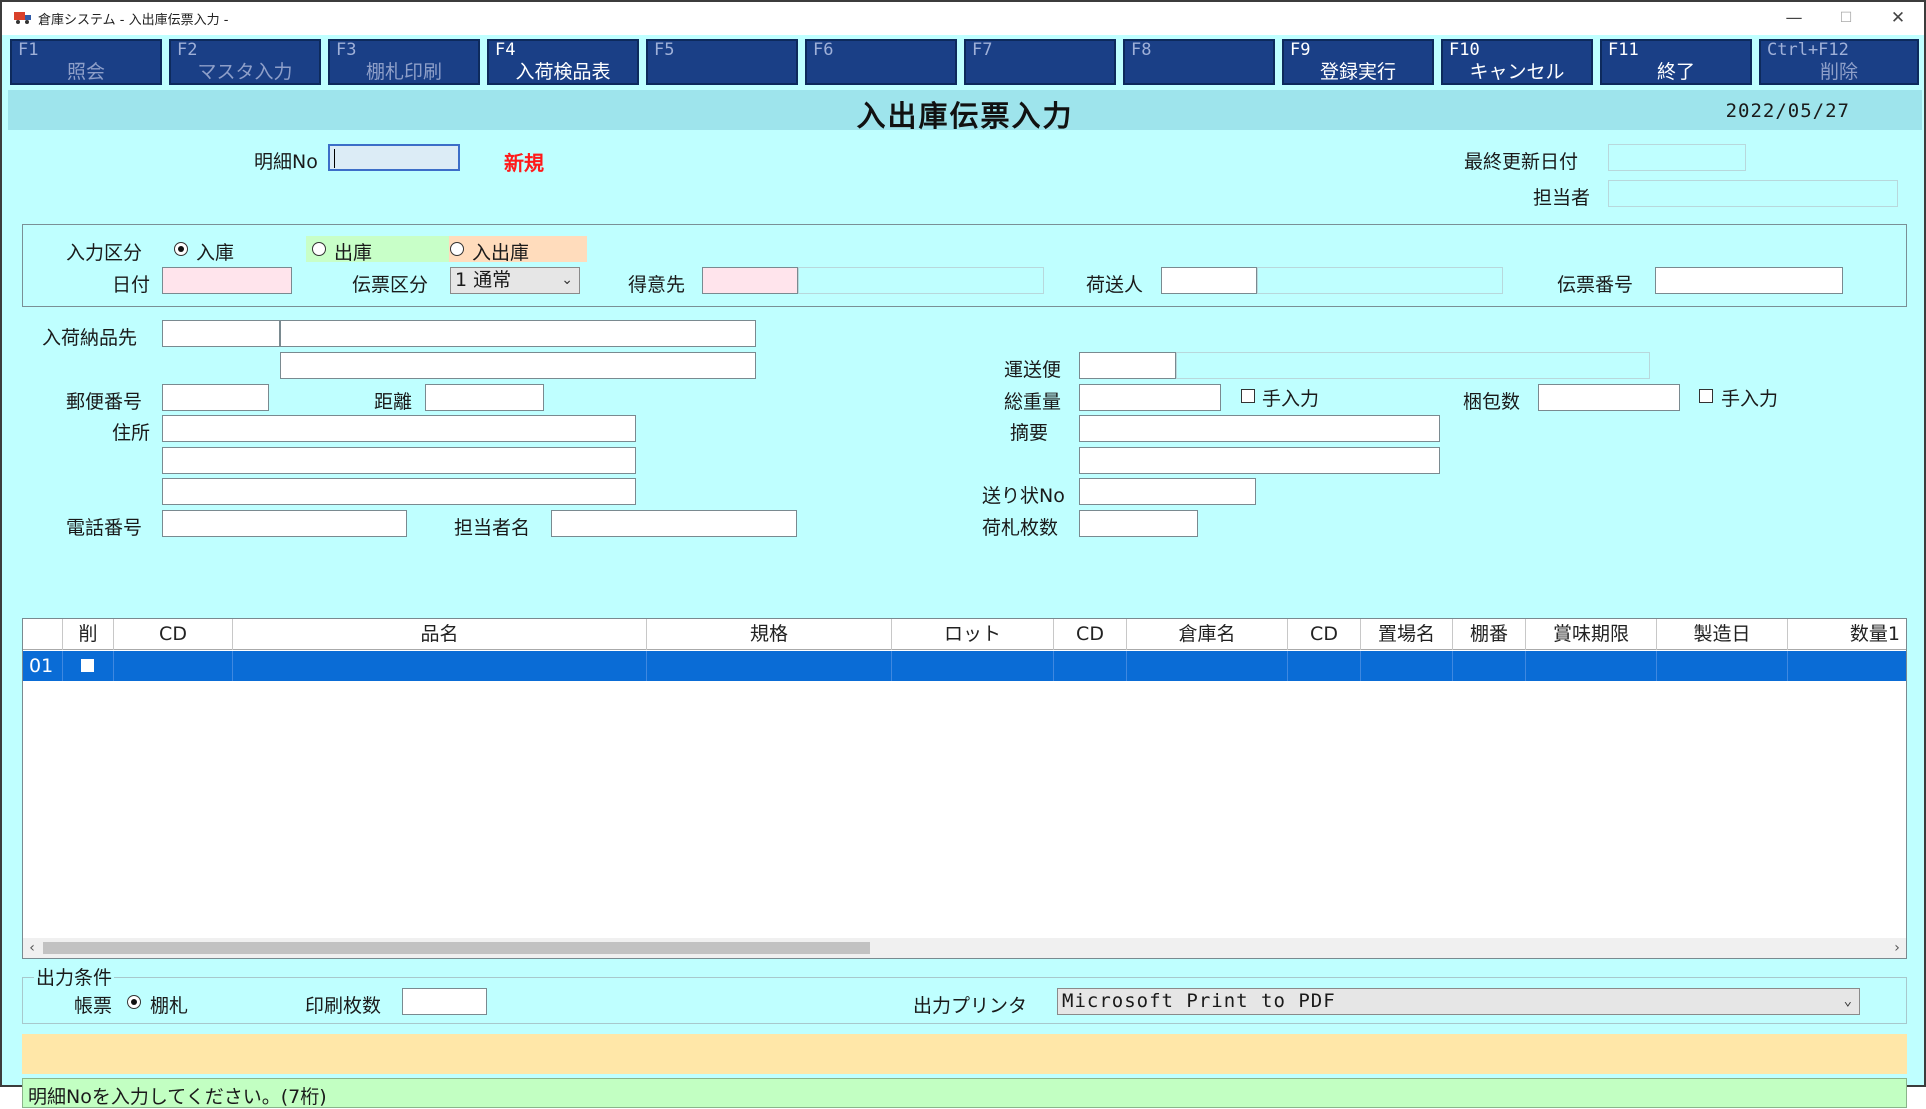 The width and height of the screenshot is (1926, 1109). I want to click on grid-col-location-name: 置場名, so click(1407, 634).